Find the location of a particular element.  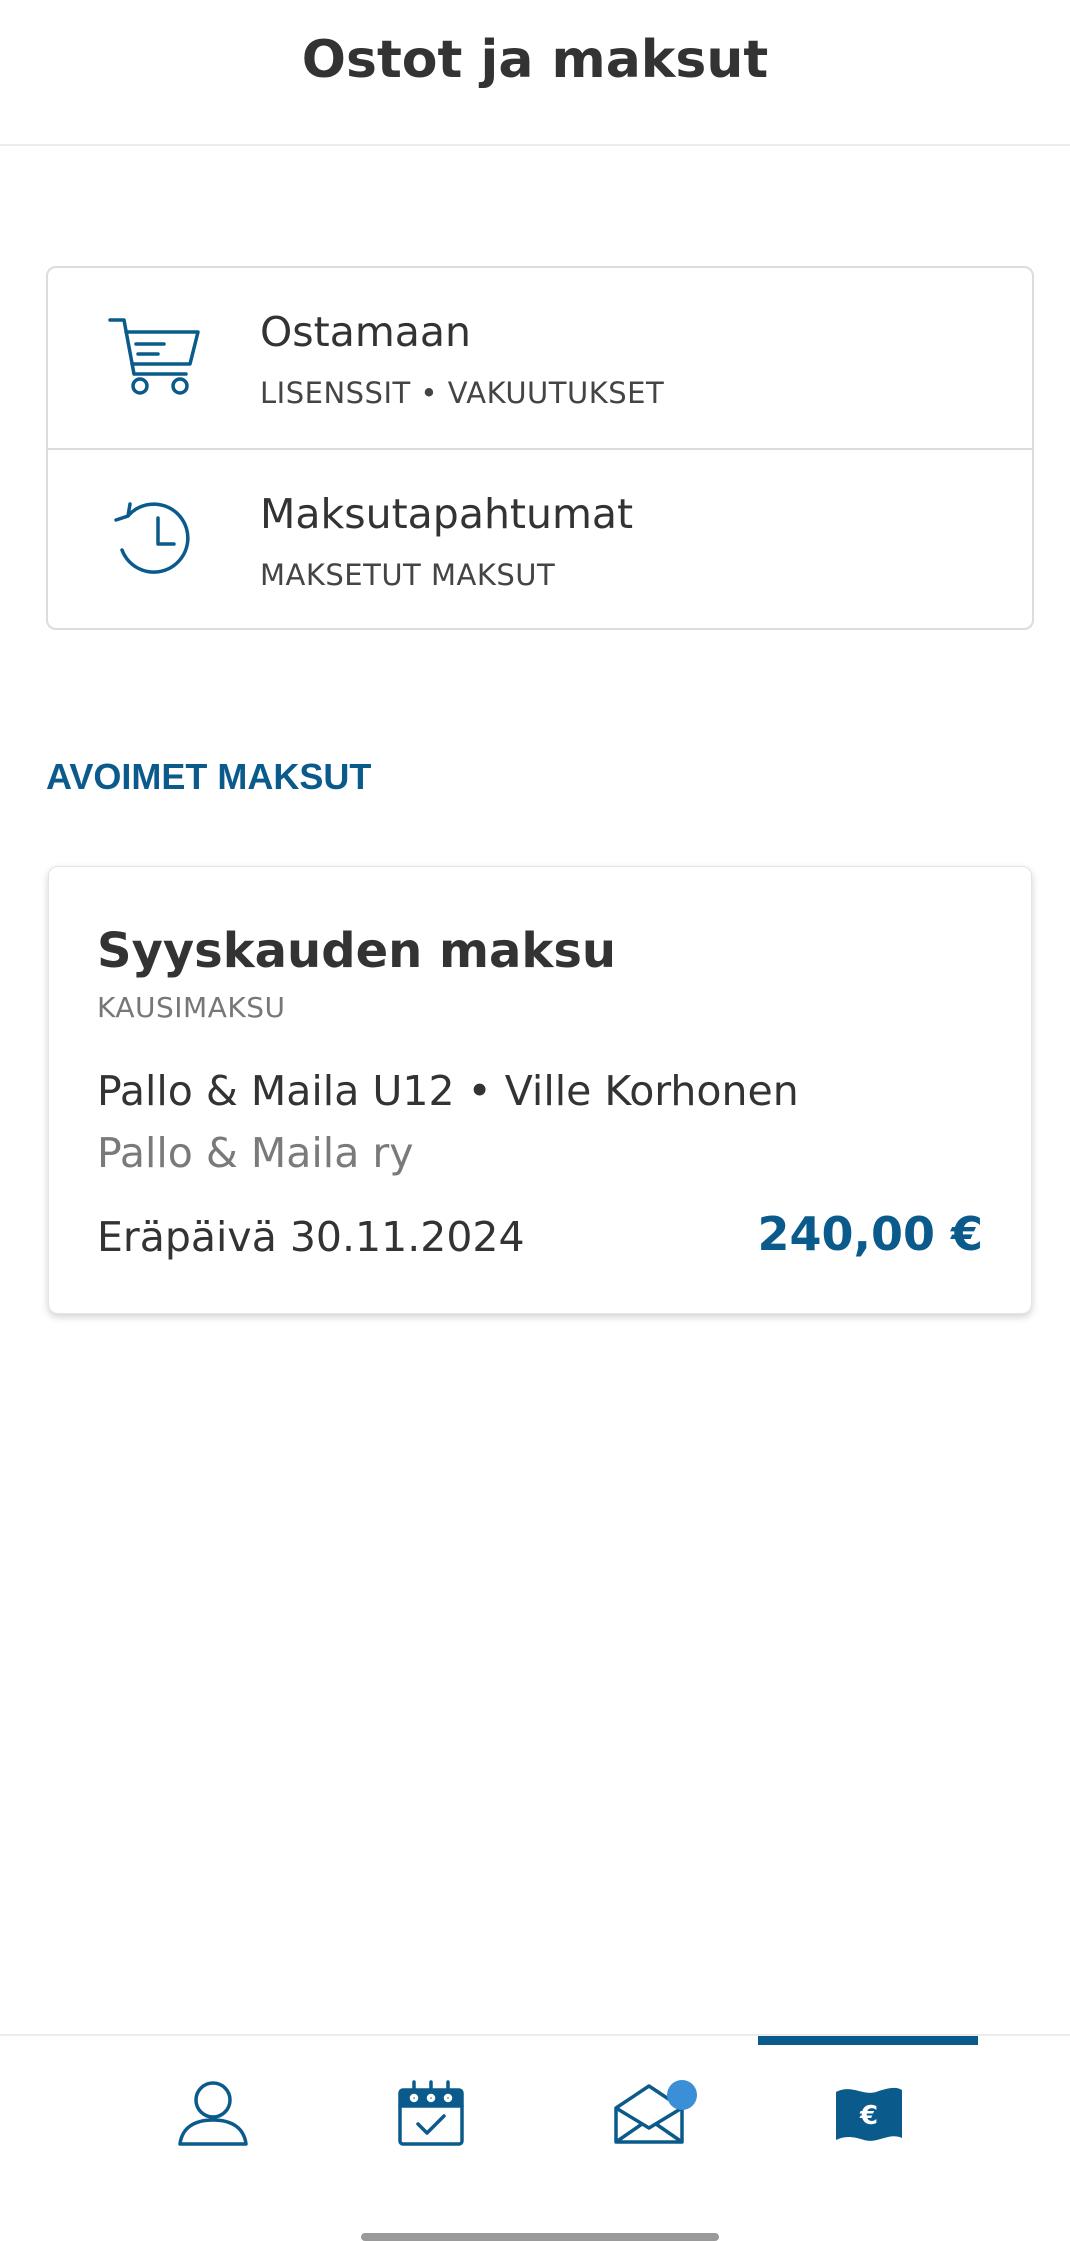

shopping-cart-icon is located at coordinates (154, 356).